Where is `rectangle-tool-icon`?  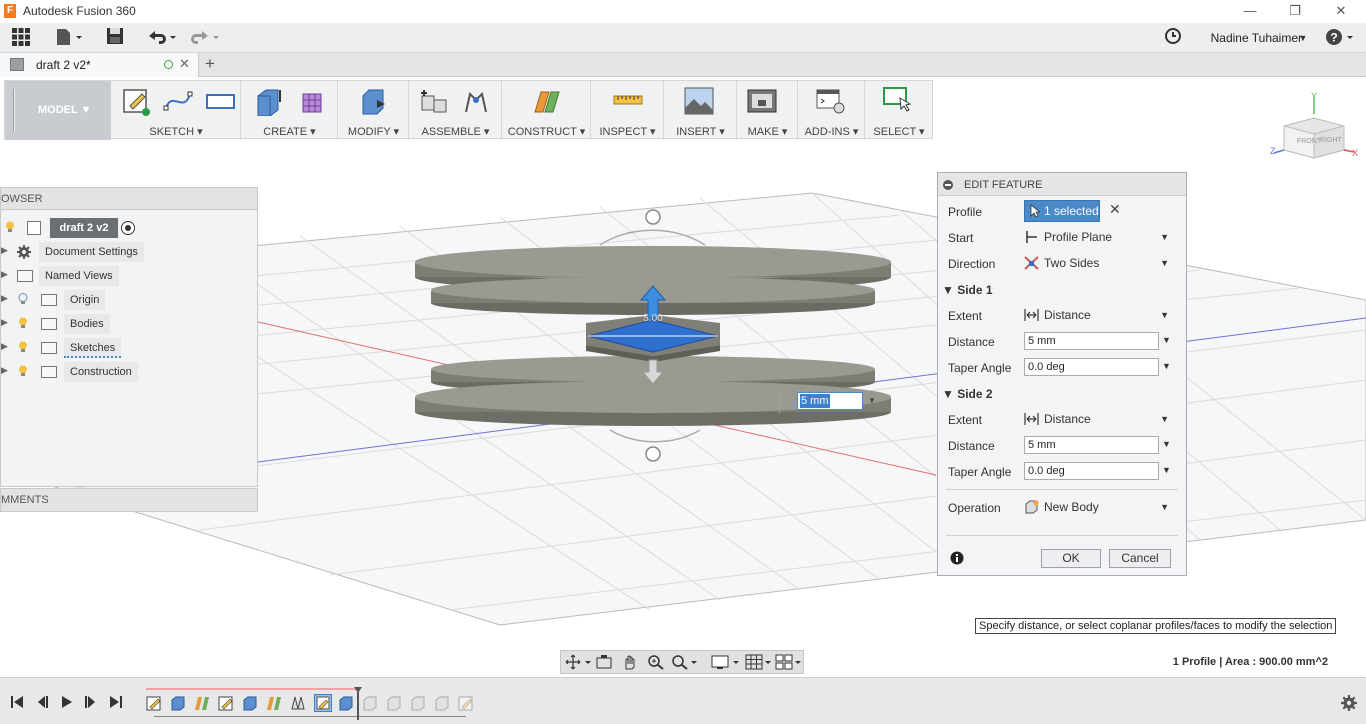 rectangle-tool-icon is located at coordinates (220, 101).